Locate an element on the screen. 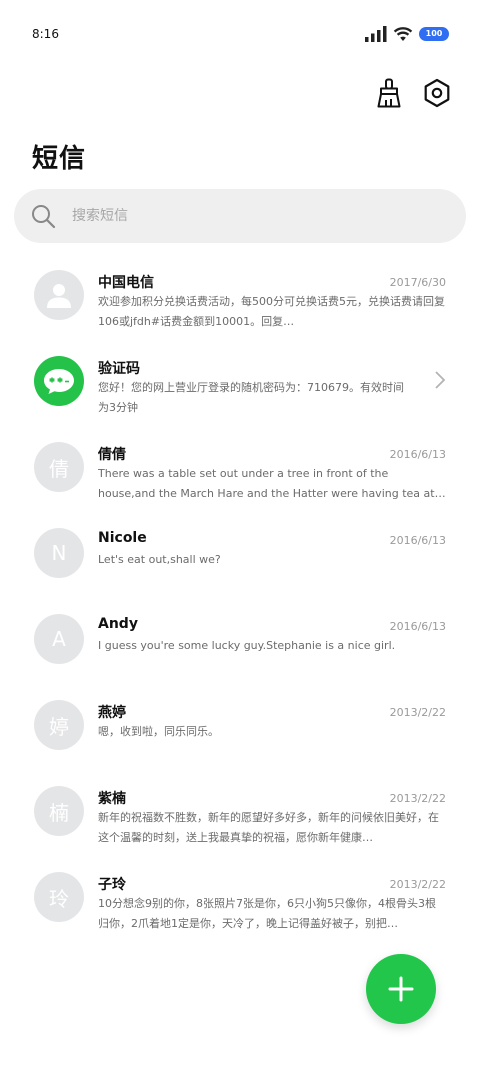  plus-icon is located at coordinates (401, 989).